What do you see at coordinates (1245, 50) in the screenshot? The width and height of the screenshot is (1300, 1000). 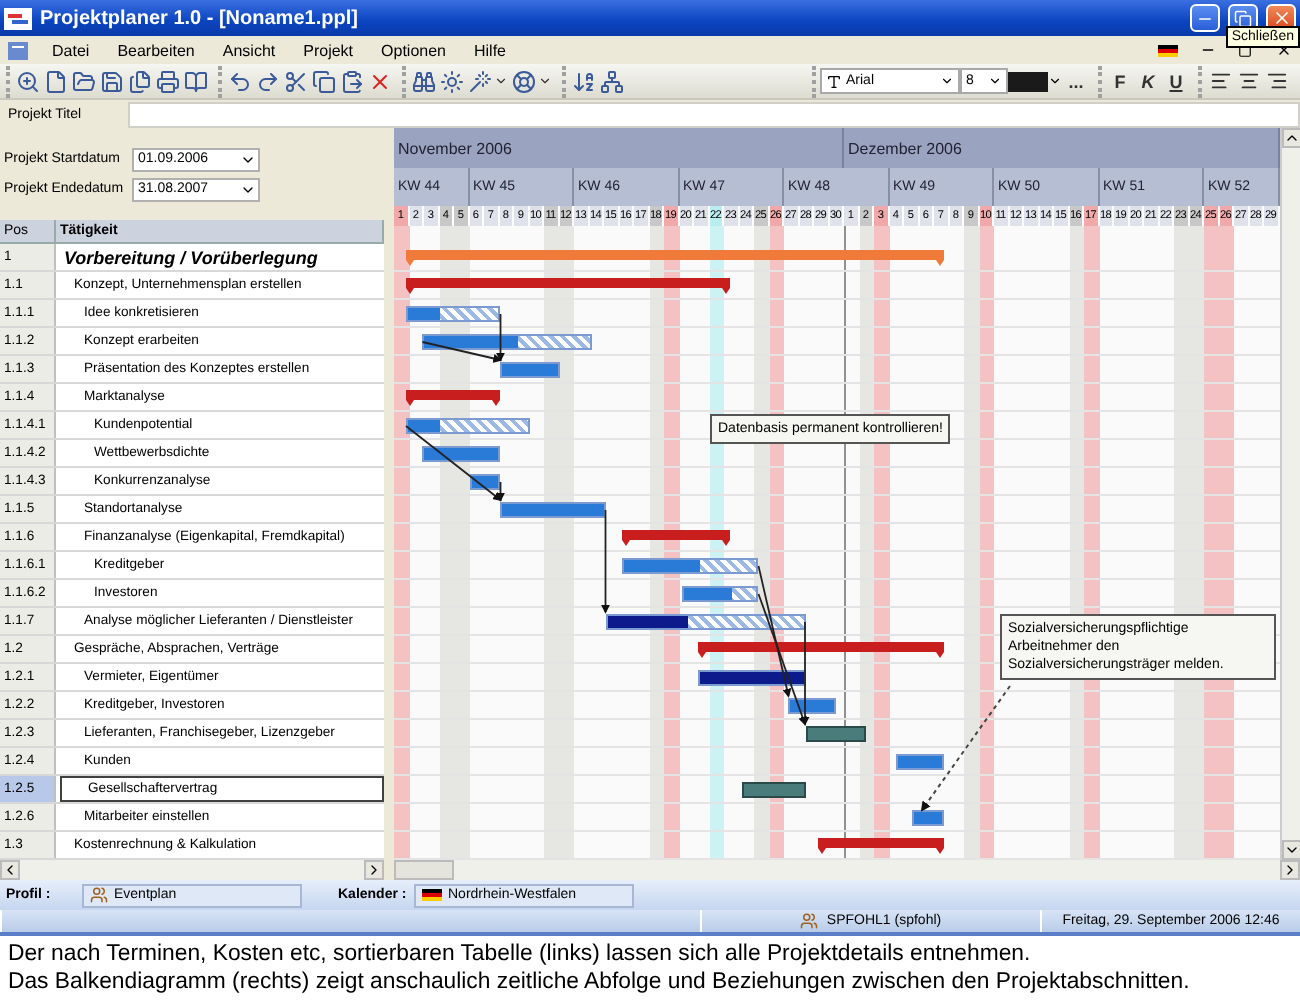 I see `maximize-icon` at bounding box center [1245, 50].